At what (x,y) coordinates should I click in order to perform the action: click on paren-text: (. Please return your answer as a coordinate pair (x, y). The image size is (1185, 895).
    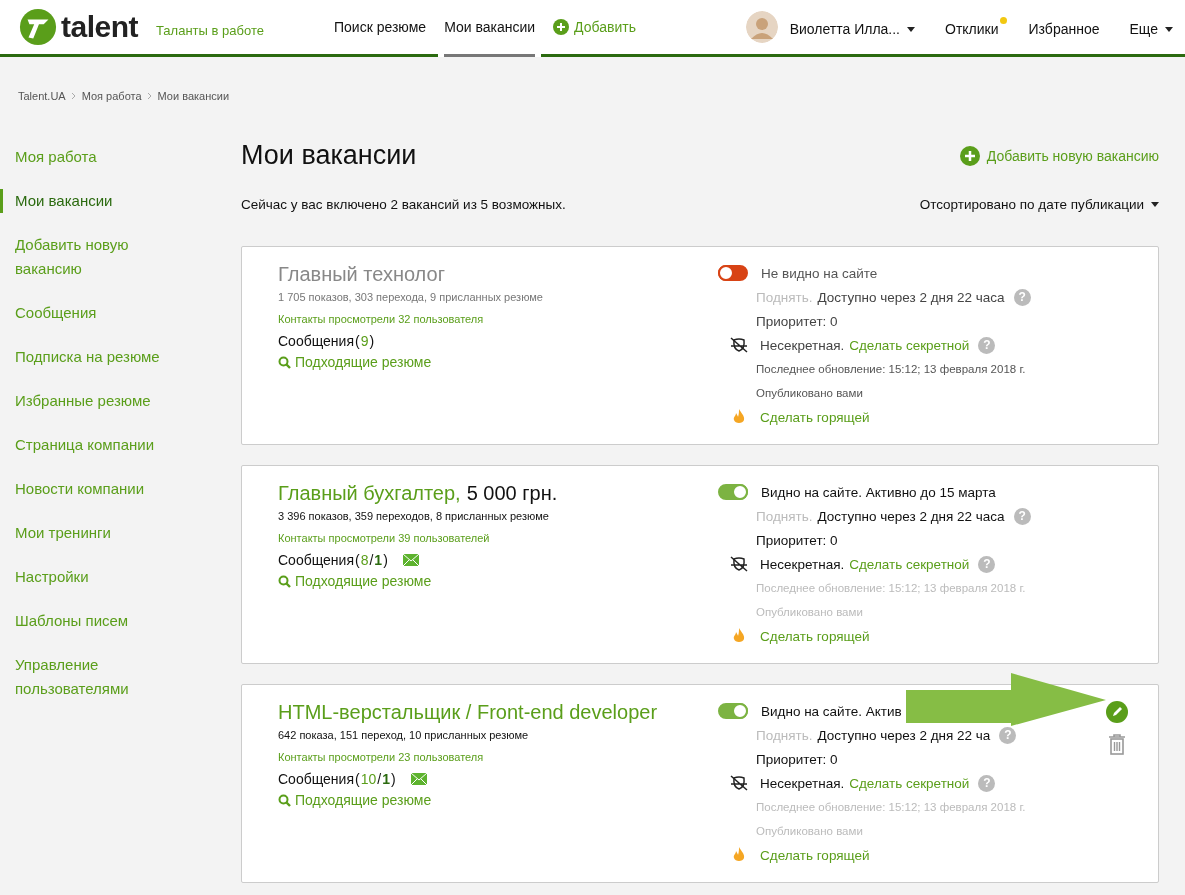
    Looking at the image, I should click on (357, 341).